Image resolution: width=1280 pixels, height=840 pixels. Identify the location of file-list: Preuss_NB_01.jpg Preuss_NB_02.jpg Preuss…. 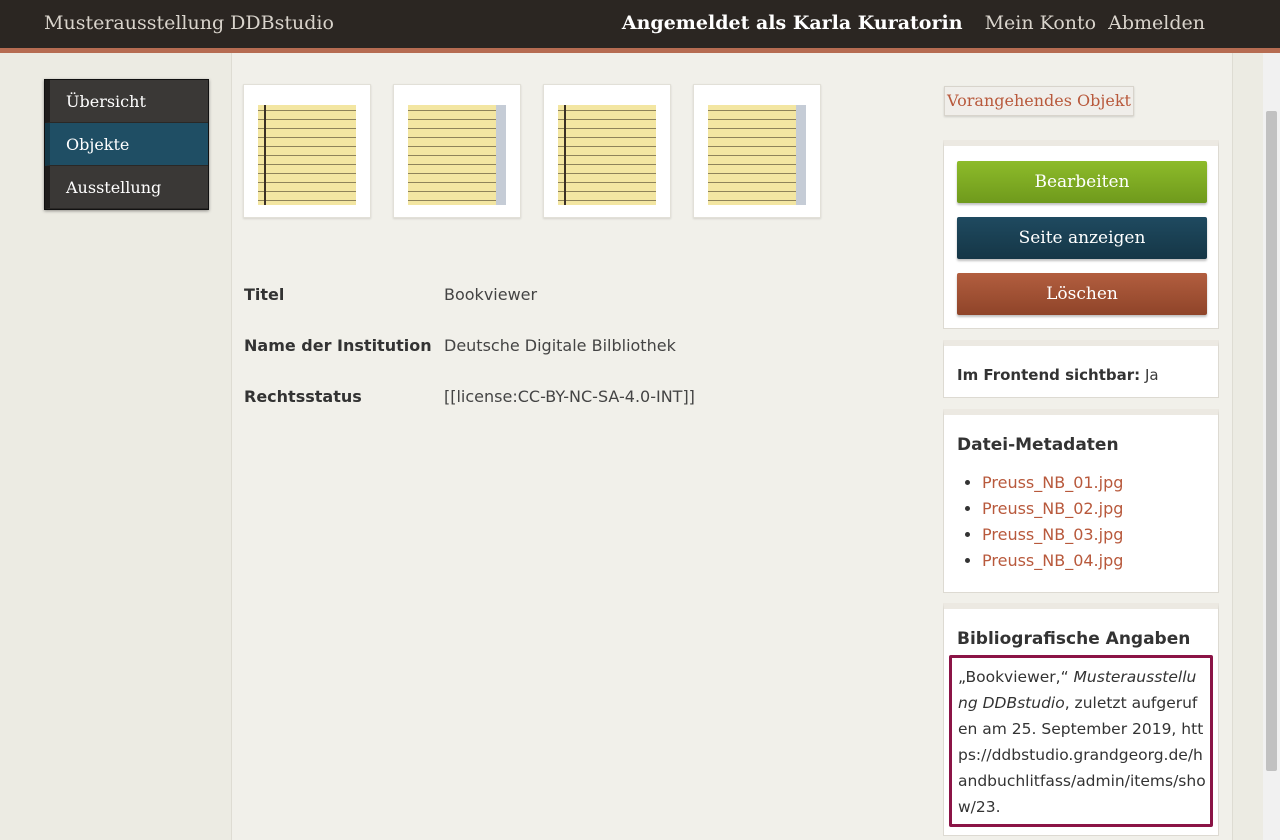
(1040, 525).